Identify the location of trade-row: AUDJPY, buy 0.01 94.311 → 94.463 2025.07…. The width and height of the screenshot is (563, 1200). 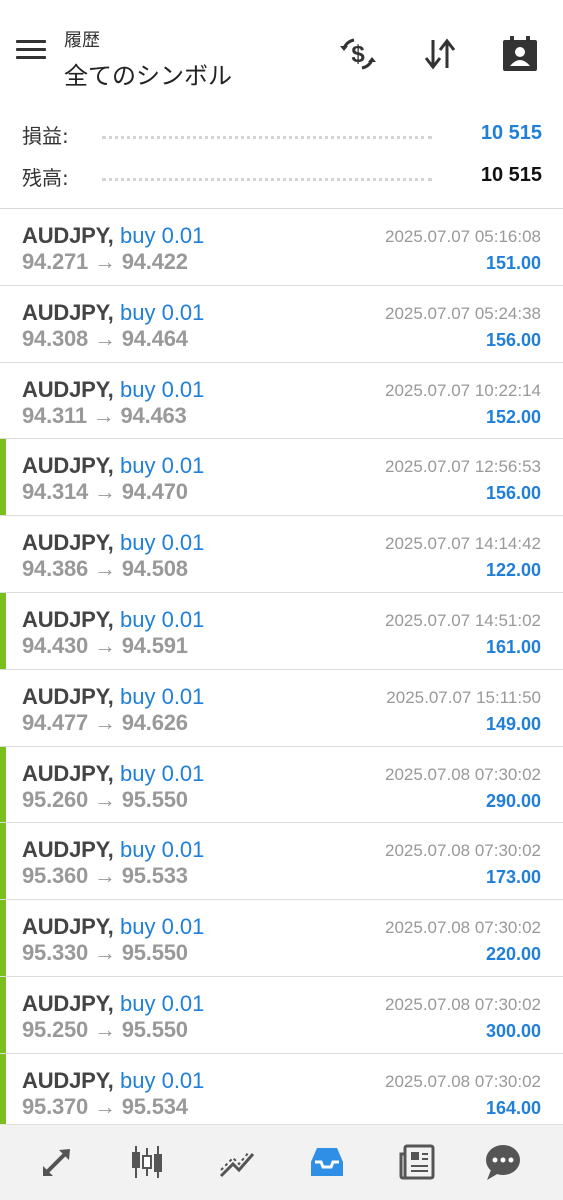
(281, 401).